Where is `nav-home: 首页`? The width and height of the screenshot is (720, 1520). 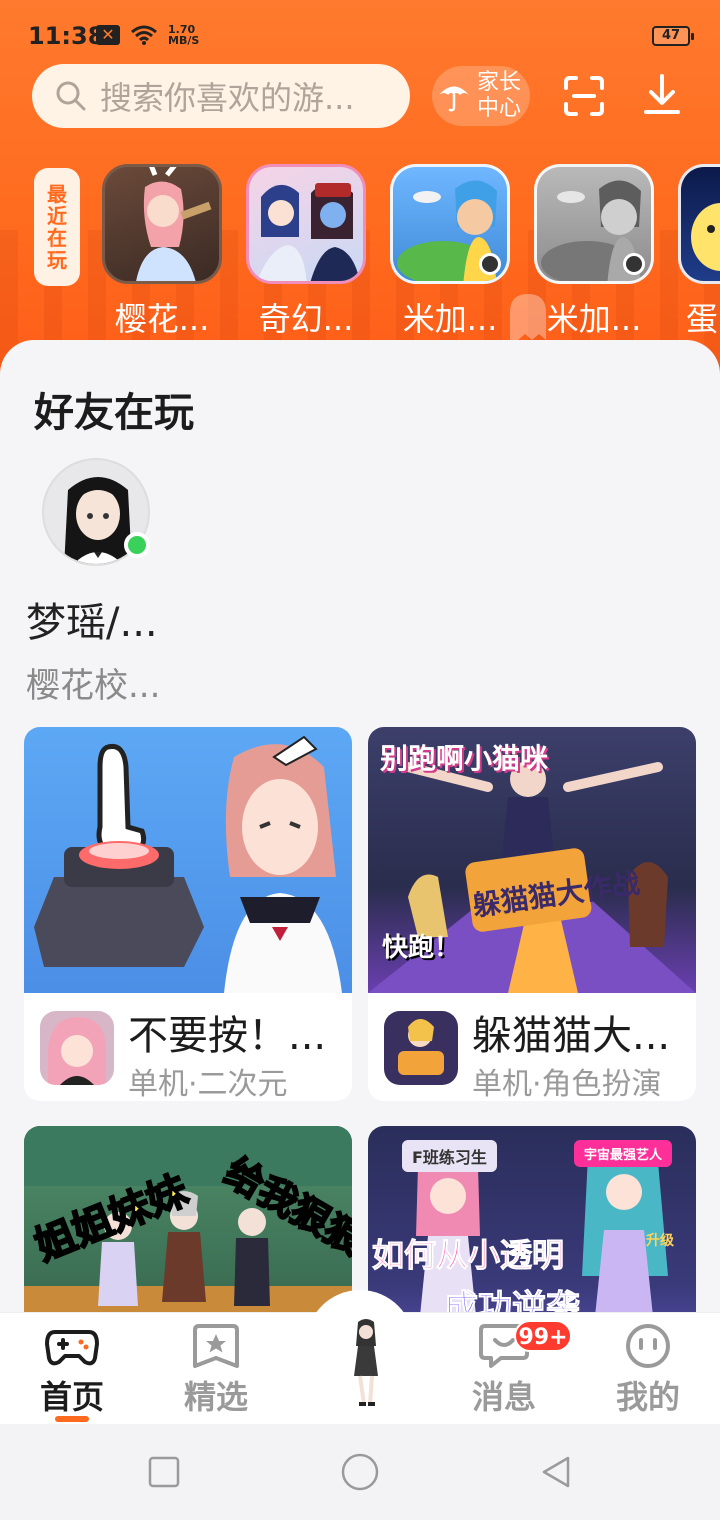
nav-home: 首页 is located at coordinates (72, 1372).